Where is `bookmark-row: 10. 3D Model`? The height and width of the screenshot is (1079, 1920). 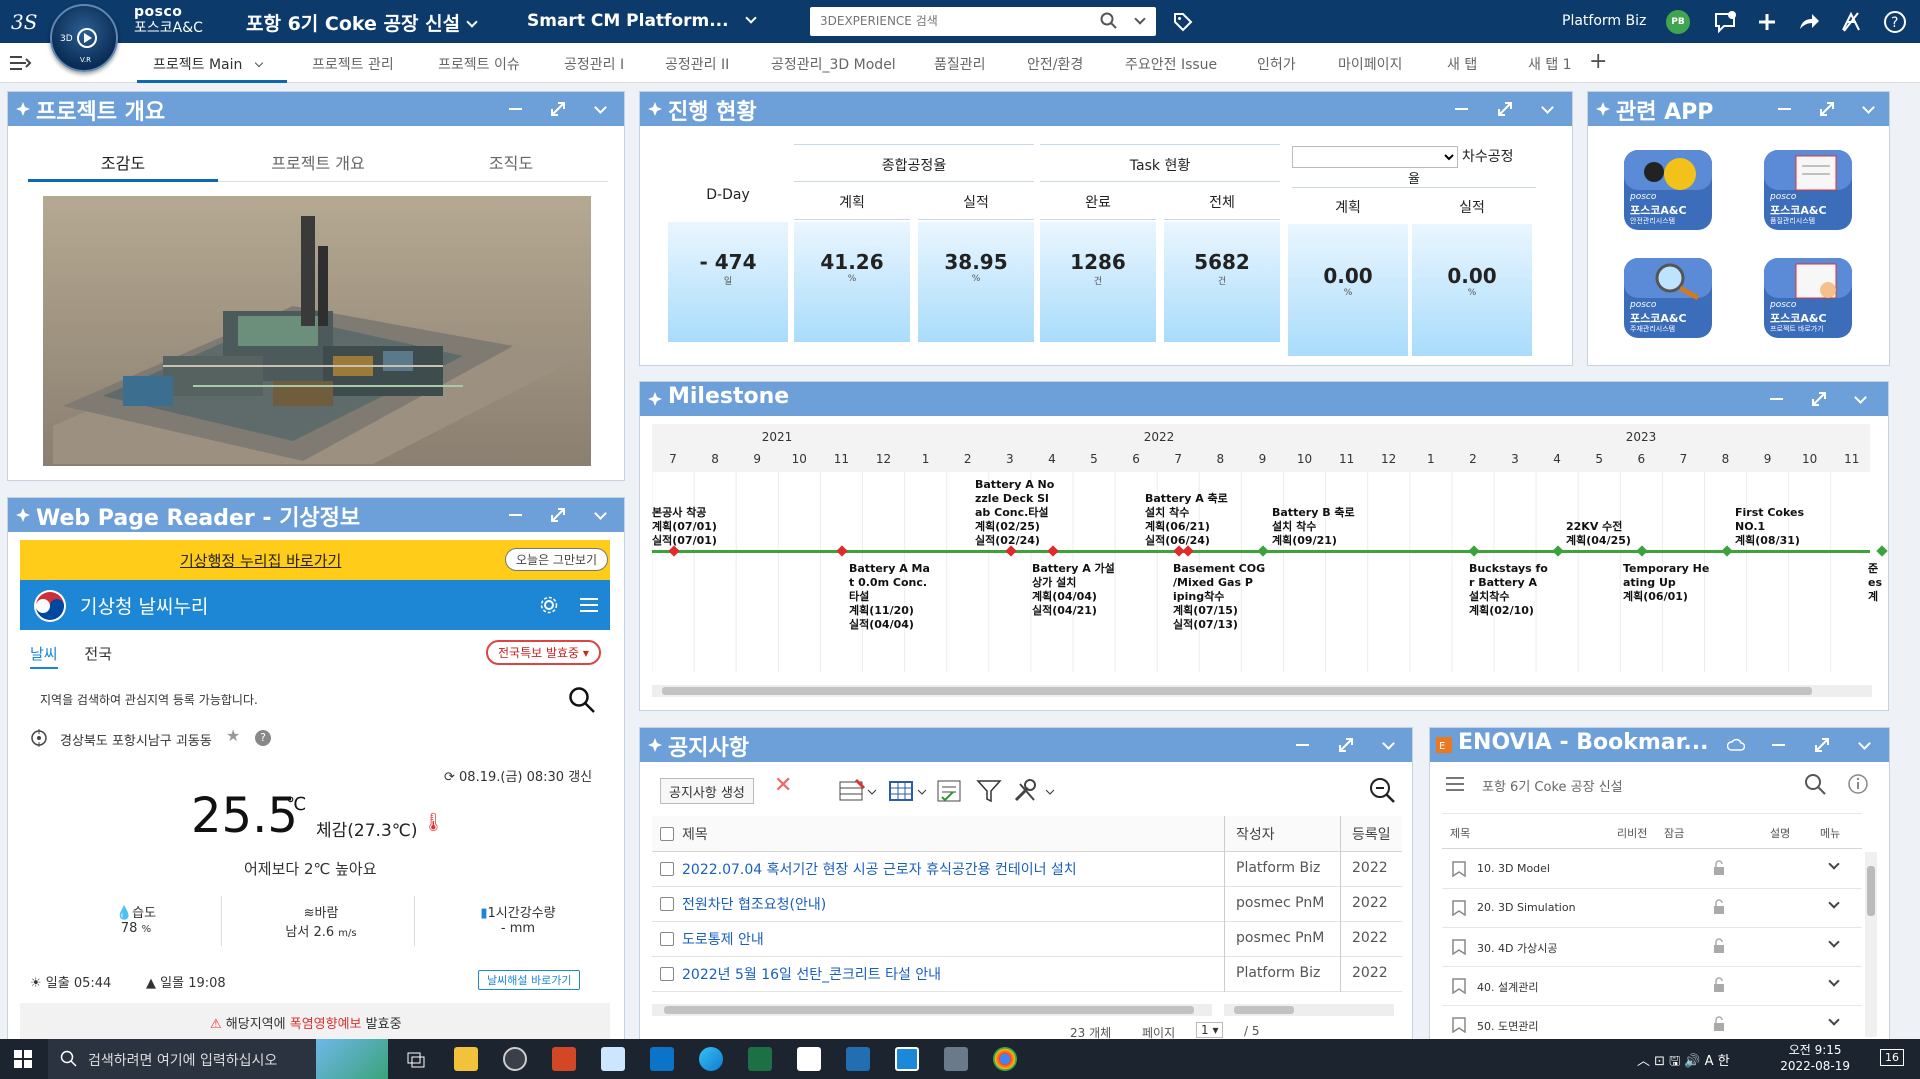 bookmark-row: 10. 3D Model is located at coordinates (1652, 869).